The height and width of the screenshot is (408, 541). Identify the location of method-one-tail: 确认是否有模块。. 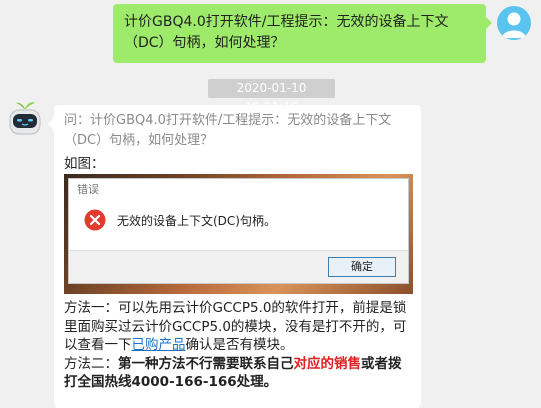
(239, 345).